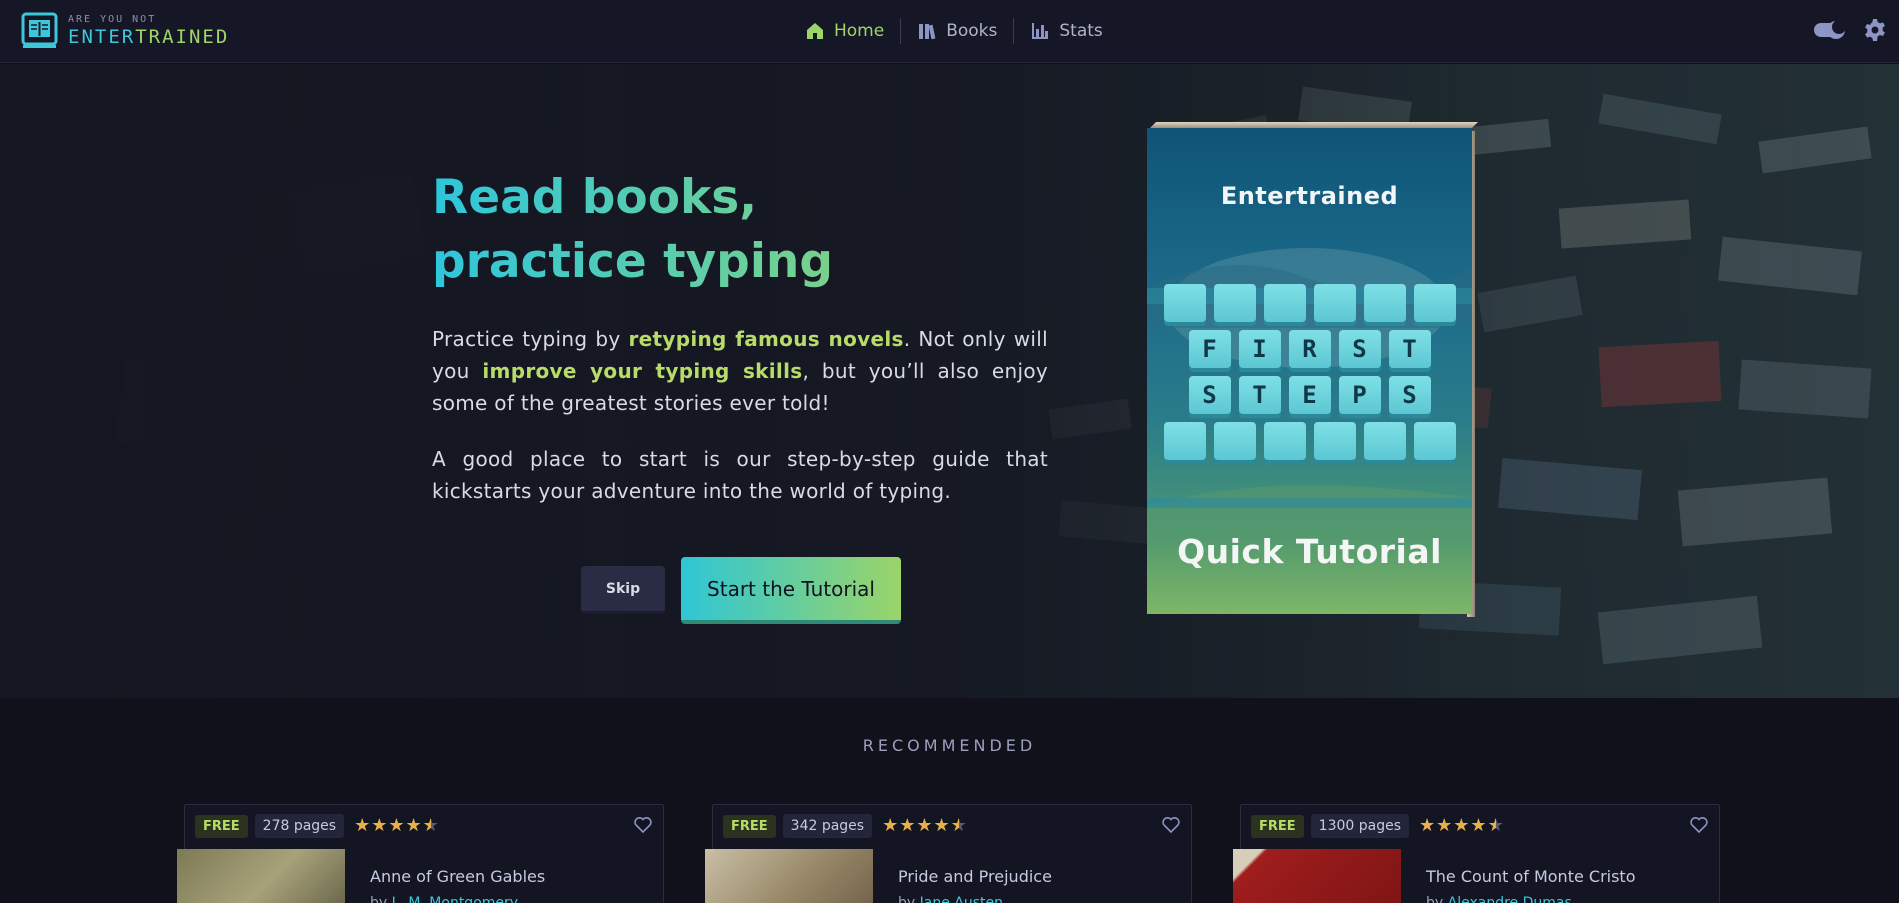  I want to click on book-title: Anne of Green Gables, so click(457, 876).